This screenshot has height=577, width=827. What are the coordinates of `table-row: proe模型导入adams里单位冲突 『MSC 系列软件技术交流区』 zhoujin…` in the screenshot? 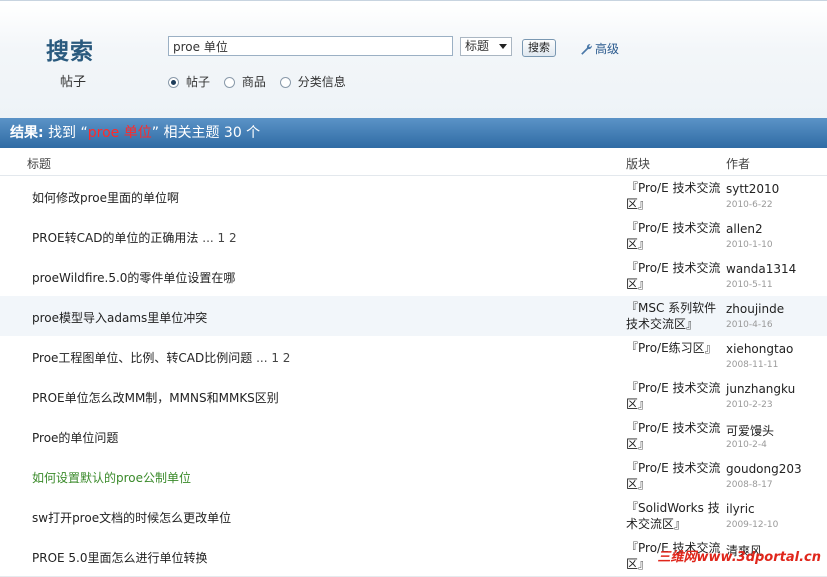 It's located at (413, 316).